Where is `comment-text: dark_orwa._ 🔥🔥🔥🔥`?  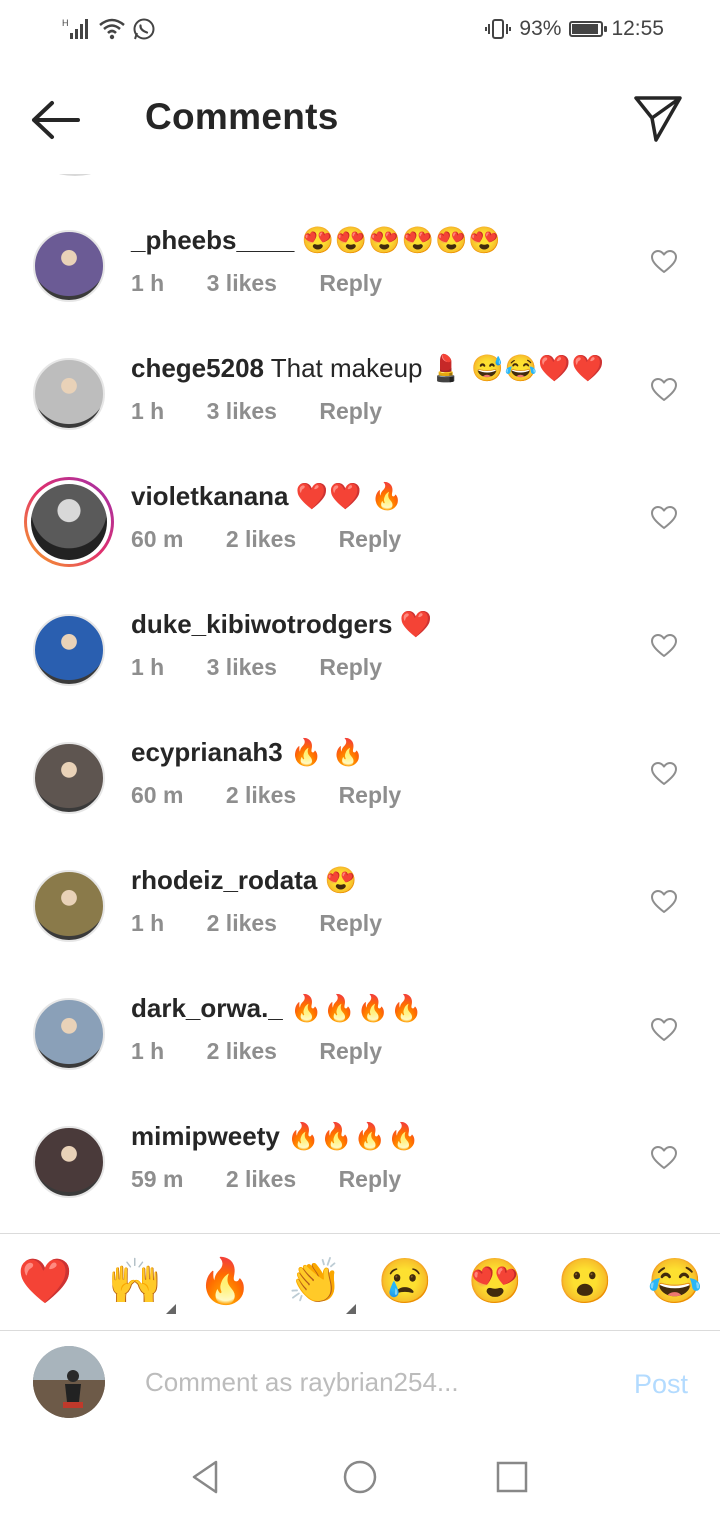
comment-text: dark_orwa._ 🔥🔥🔥🔥 is located at coordinates (277, 1008).